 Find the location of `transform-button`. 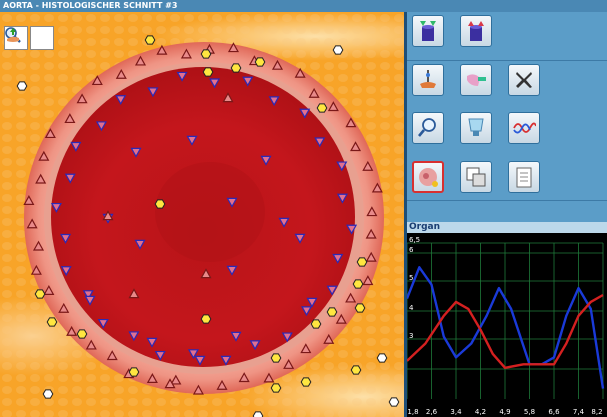

transform-button is located at coordinates (476, 177).